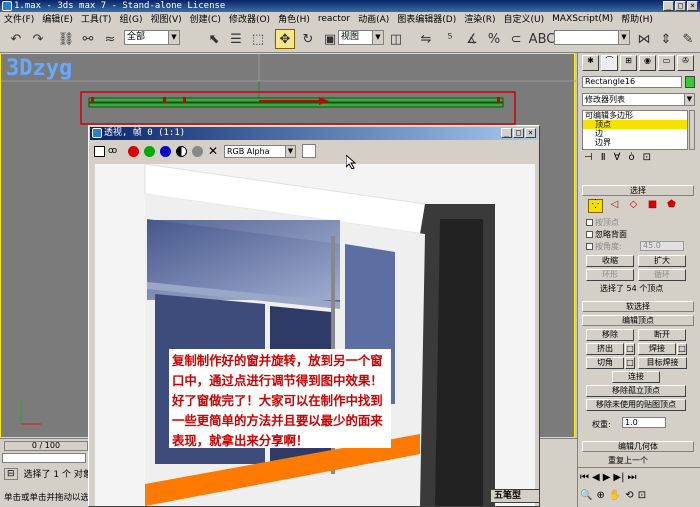 The image size is (700, 507). What do you see at coordinates (214, 39) in the screenshot?
I see `select-object-icon: ⬉` at bounding box center [214, 39].